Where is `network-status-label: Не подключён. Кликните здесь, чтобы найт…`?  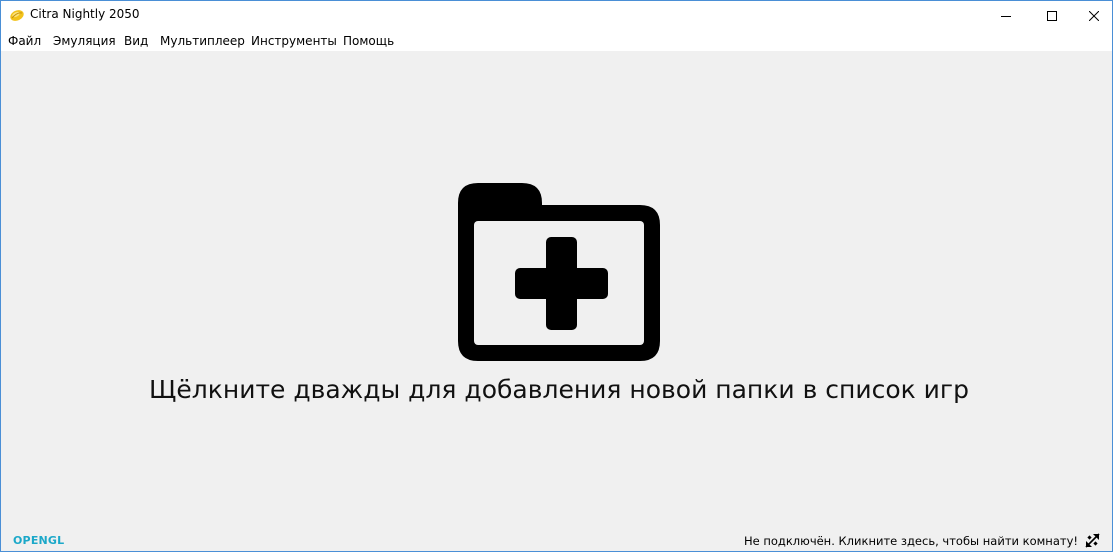 network-status-label: Не подключён. Кликните здесь, чтобы найт… is located at coordinates (911, 541).